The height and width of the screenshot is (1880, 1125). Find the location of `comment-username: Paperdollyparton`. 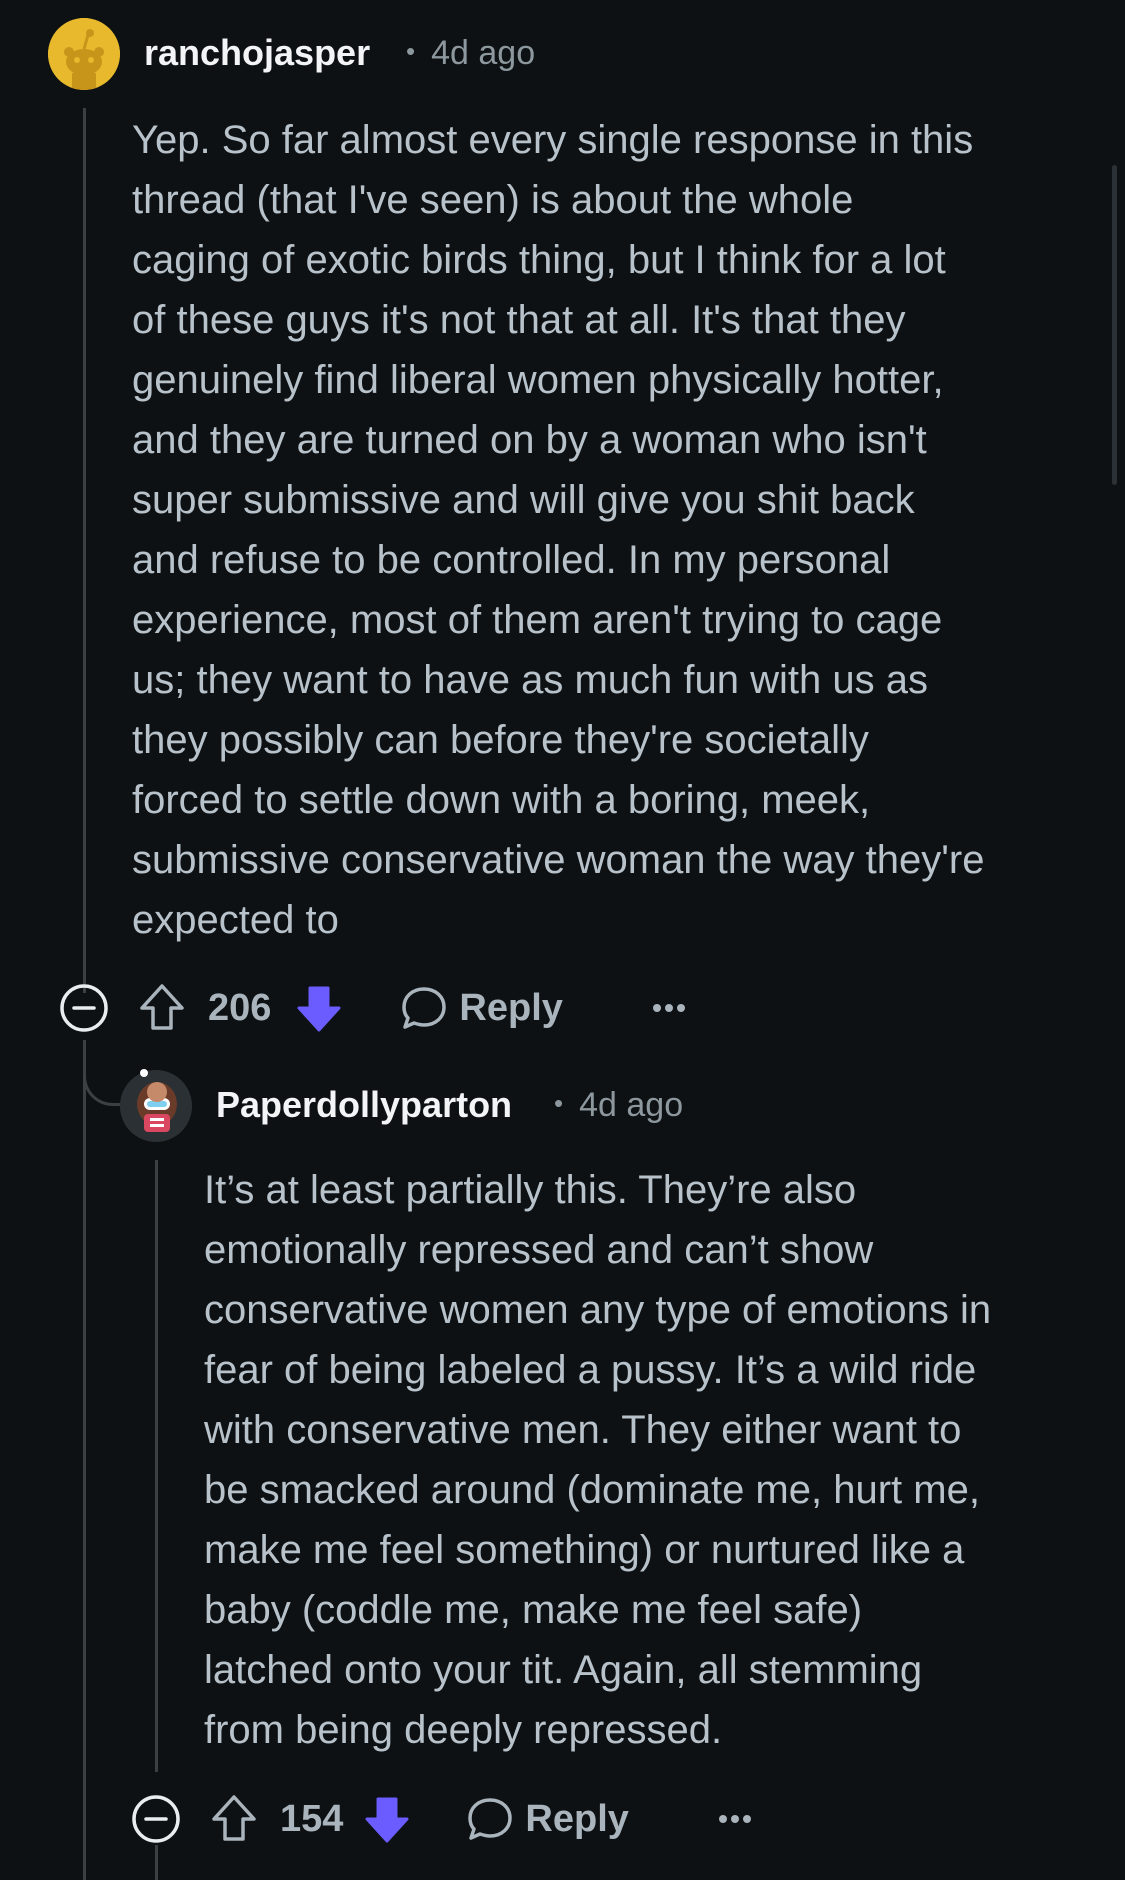

comment-username: Paperdollyparton is located at coordinates (364, 1105).